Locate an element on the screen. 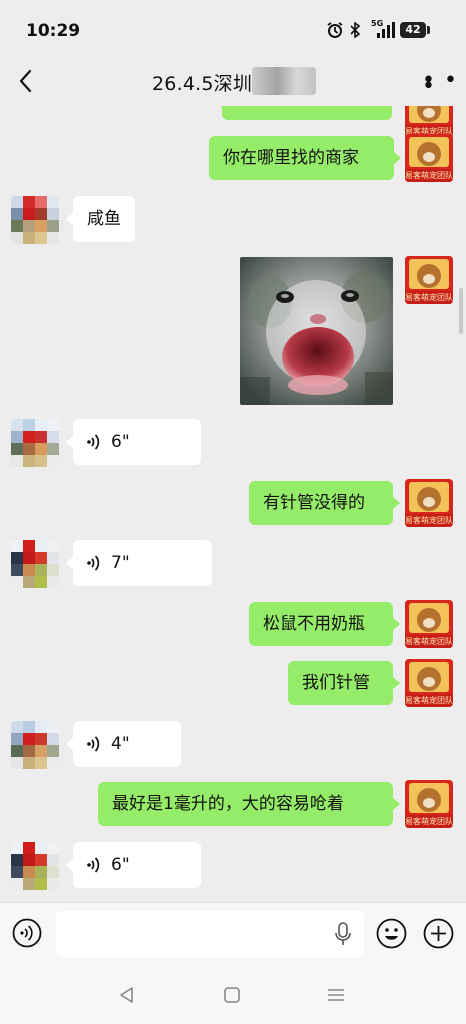  alarm-icon is located at coordinates (335, 30).